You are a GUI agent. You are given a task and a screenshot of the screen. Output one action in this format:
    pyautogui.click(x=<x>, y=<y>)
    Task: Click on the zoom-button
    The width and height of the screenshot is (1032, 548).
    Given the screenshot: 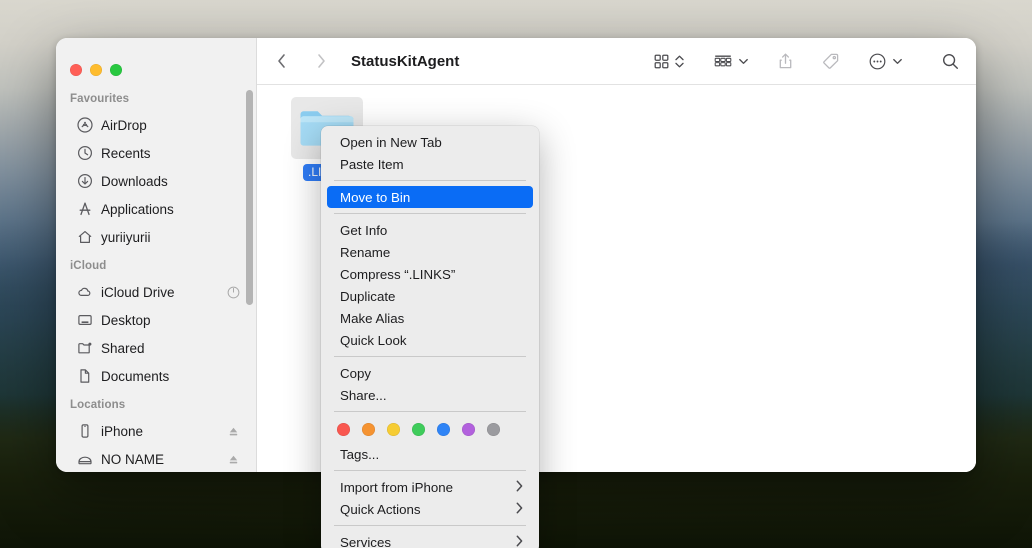 What is the action you would take?
    pyautogui.click(x=116, y=69)
    